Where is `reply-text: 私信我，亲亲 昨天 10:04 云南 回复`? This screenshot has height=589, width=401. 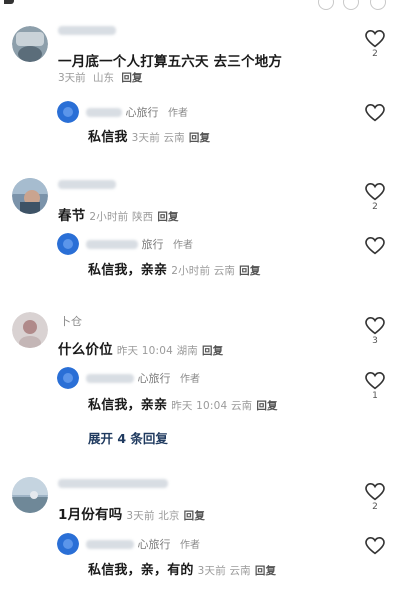 reply-text: 私信我，亲亲 昨天 10:04 云南 回复 is located at coordinates (183, 405).